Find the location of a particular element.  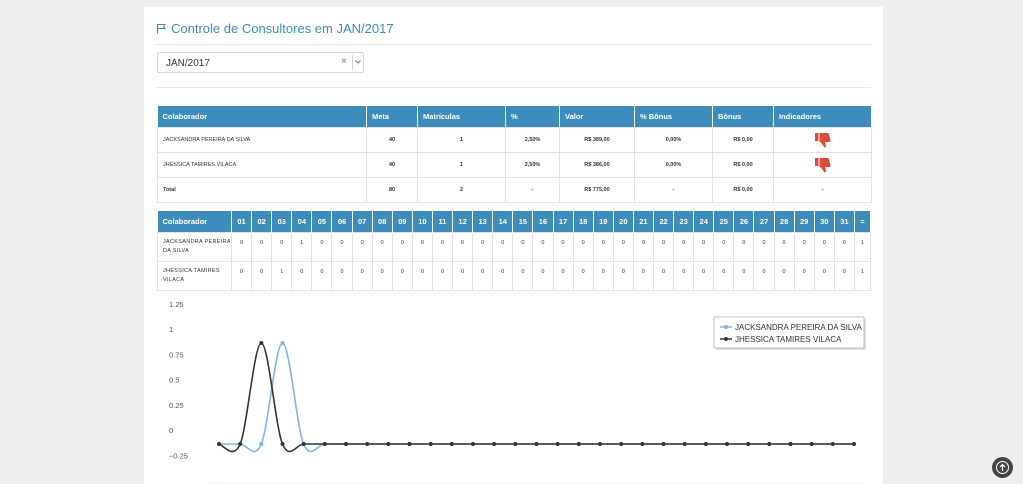

cell-percent-bonus: 0,00% is located at coordinates (673, 139).